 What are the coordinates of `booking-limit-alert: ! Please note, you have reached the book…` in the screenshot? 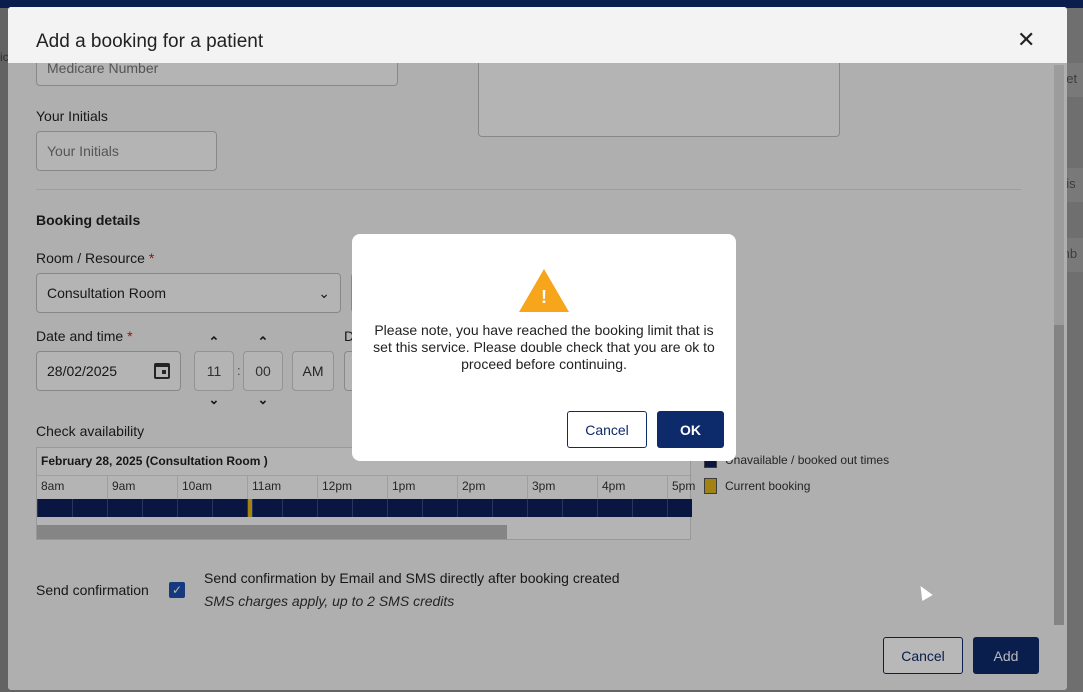 It's located at (544, 347).